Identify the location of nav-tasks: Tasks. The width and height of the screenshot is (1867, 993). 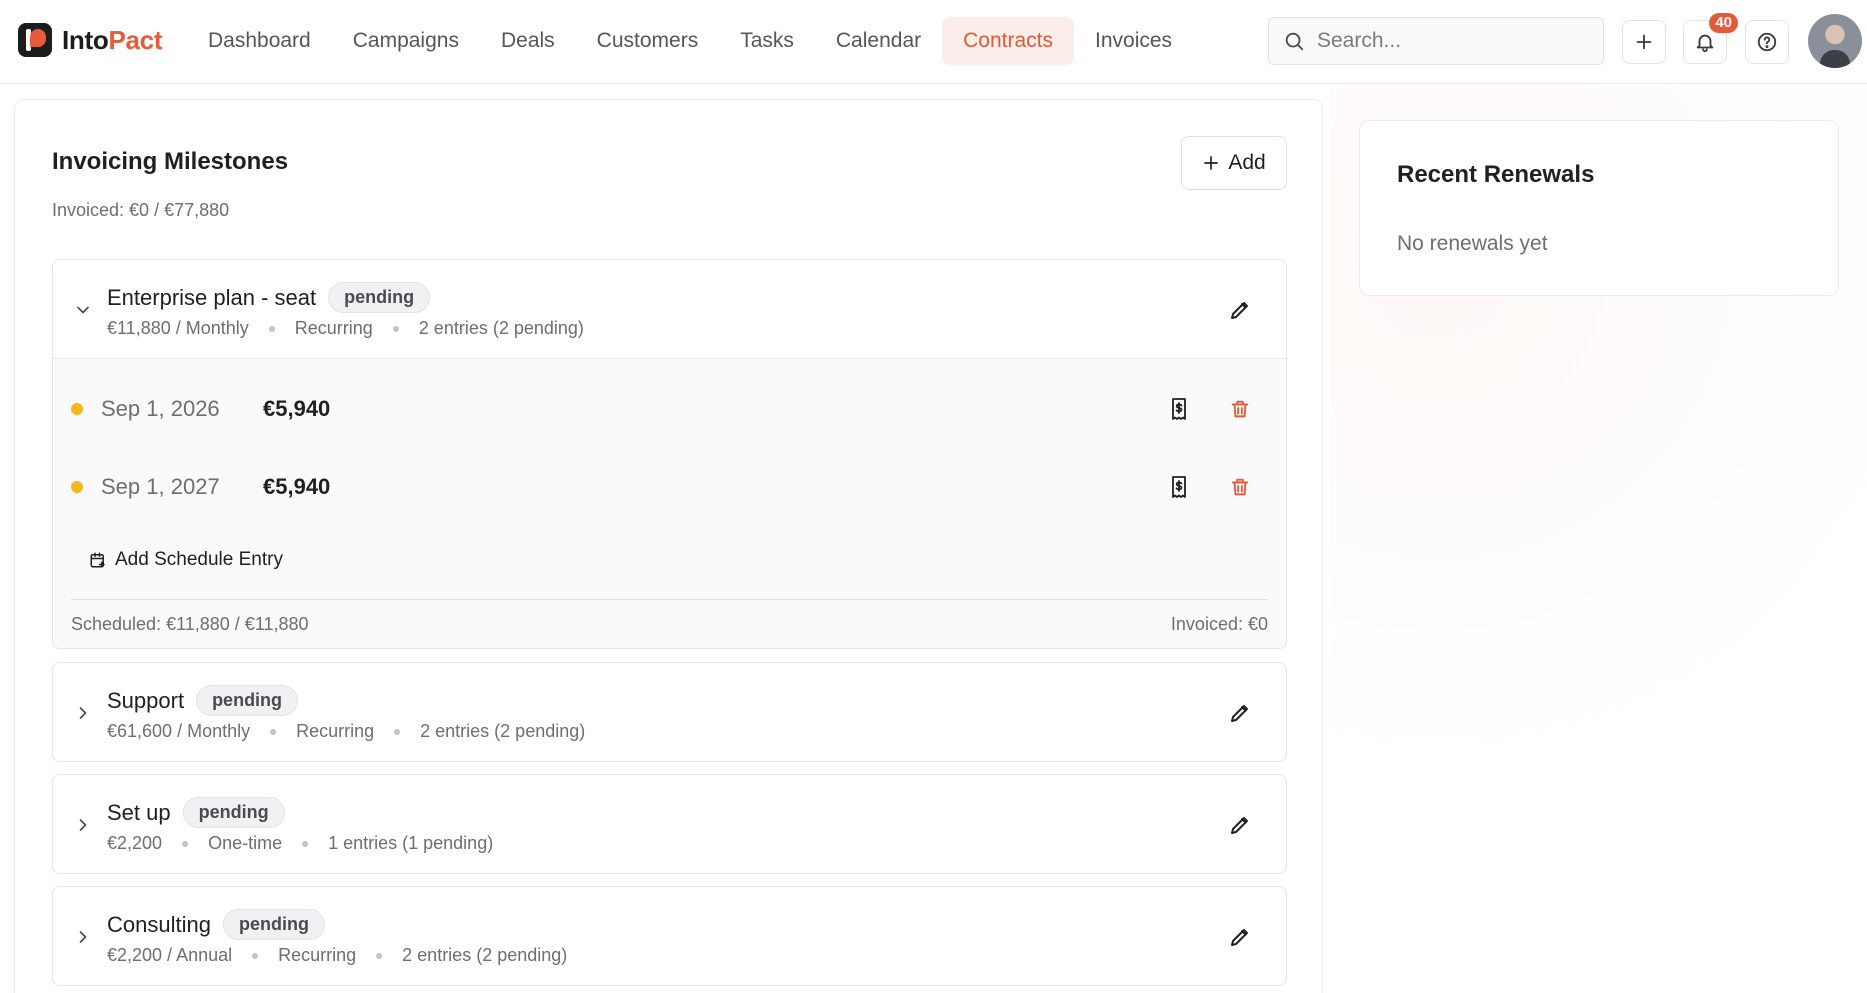
(767, 41).